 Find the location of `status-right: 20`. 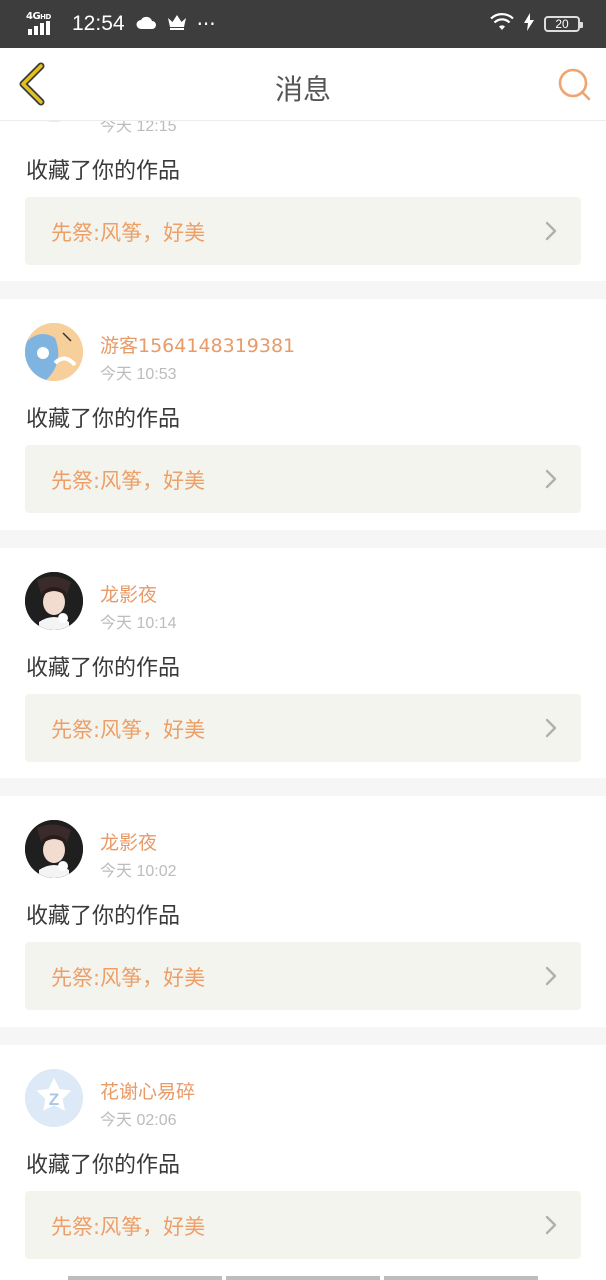

status-right: 20 is located at coordinates (536, 24).